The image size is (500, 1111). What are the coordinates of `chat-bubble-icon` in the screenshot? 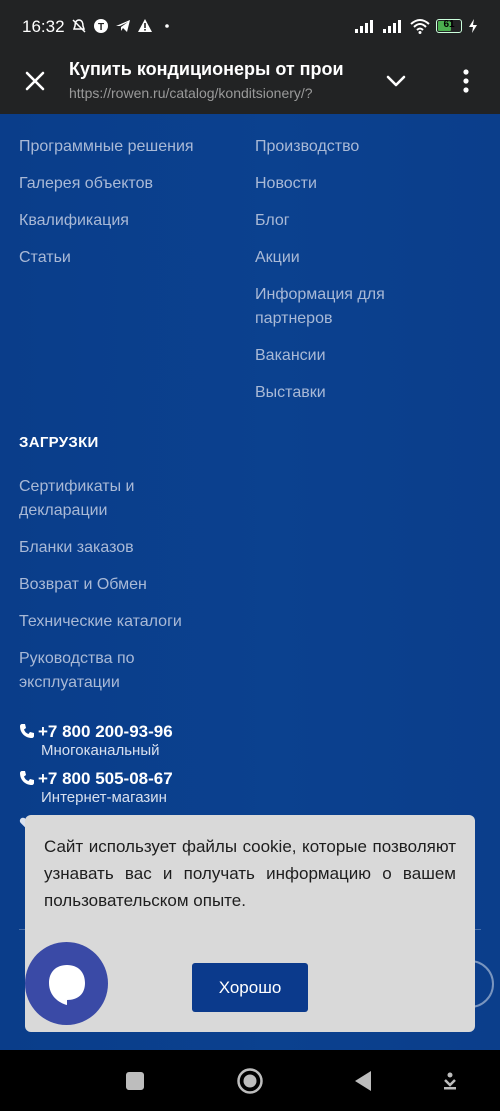 It's located at (67, 985).